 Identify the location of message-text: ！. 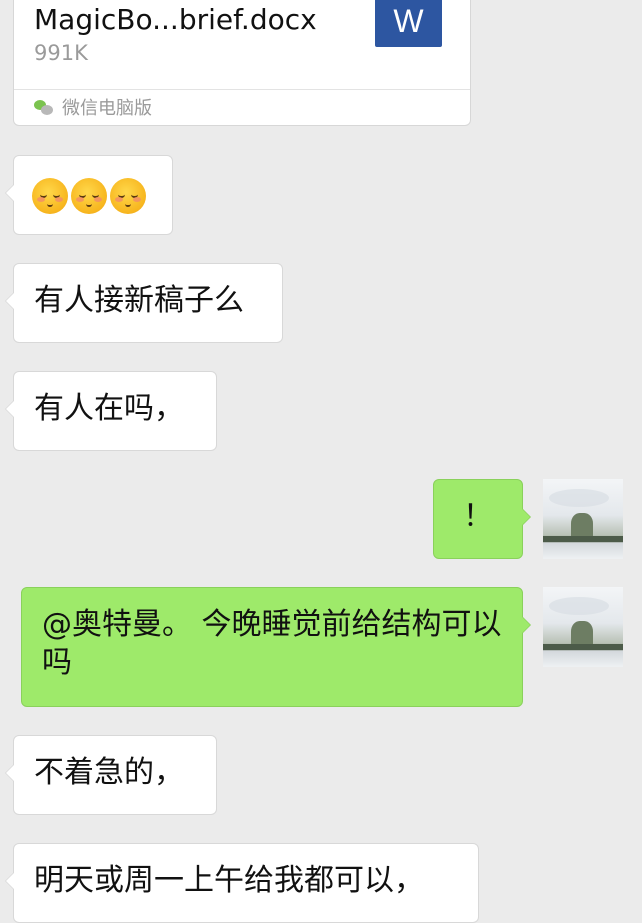
(478, 516).